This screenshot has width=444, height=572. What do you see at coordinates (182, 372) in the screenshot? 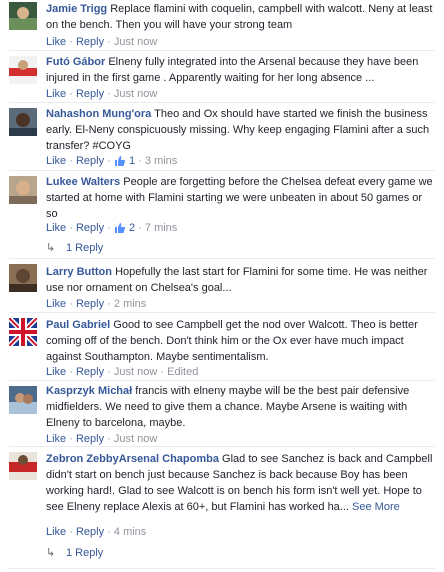
I see `edited-label: Edited` at bounding box center [182, 372].